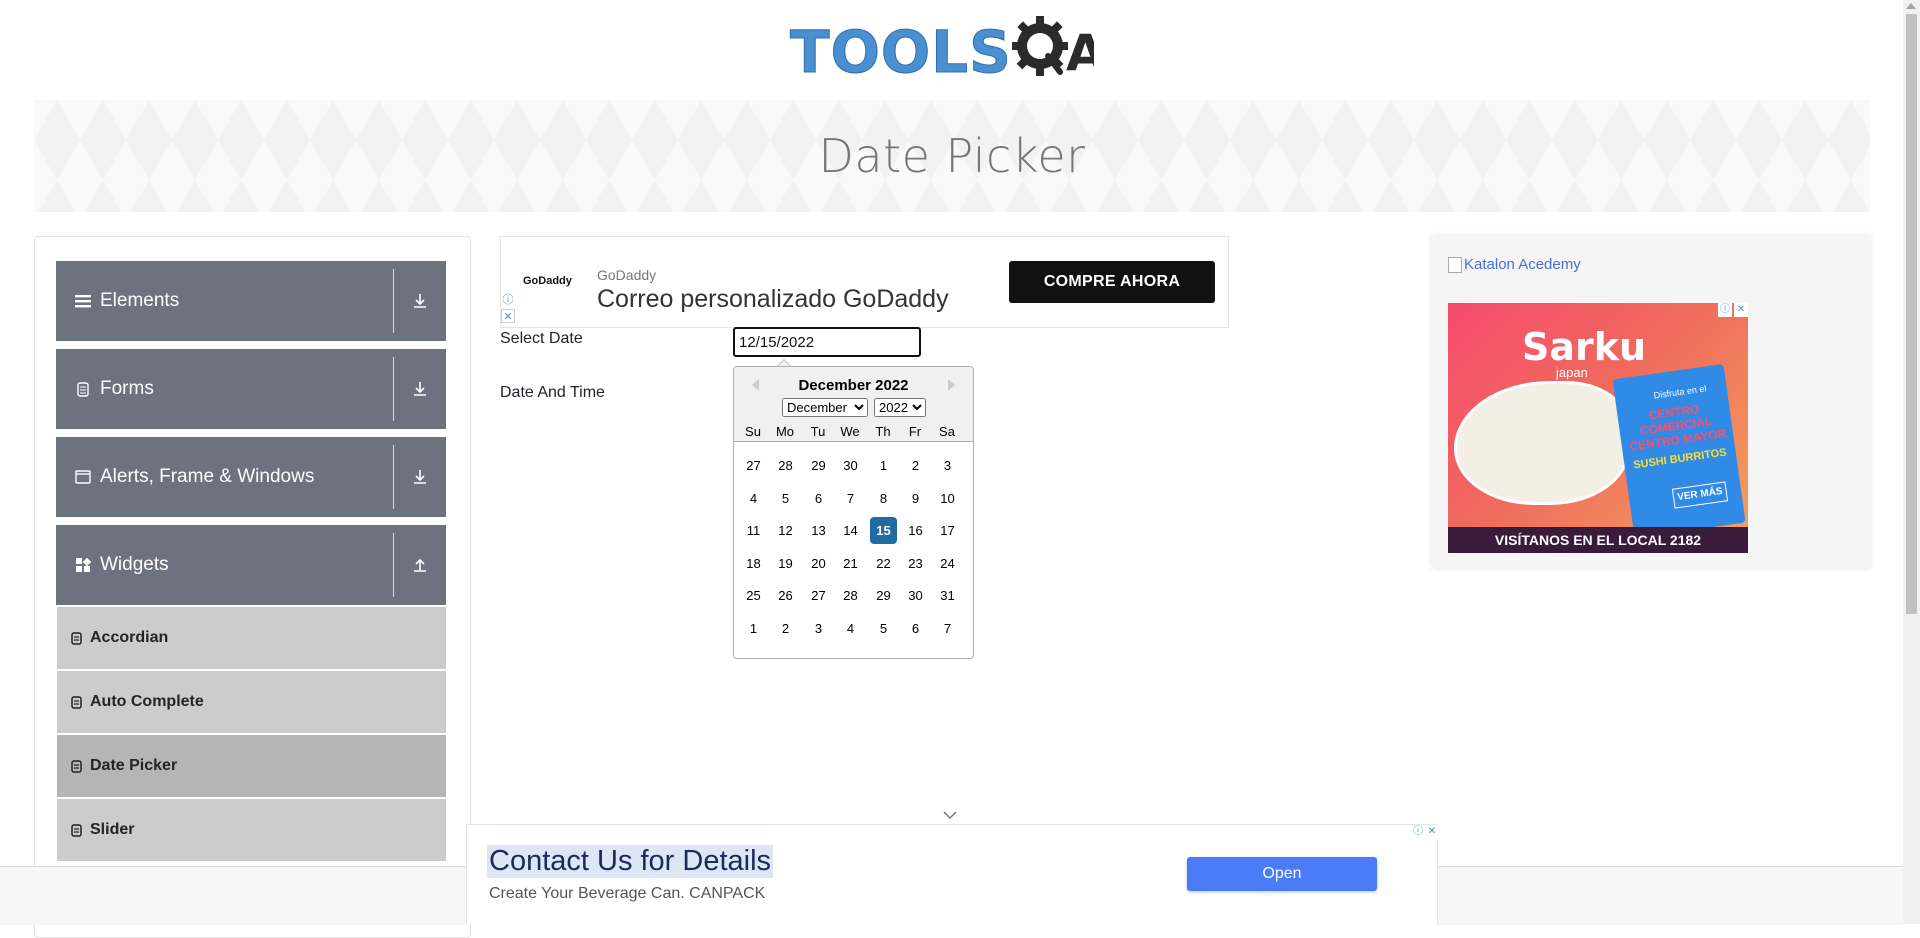 The width and height of the screenshot is (1920, 938). Describe the element at coordinates (1542, 443) in the screenshot. I see `sushi-burrito-image` at that location.